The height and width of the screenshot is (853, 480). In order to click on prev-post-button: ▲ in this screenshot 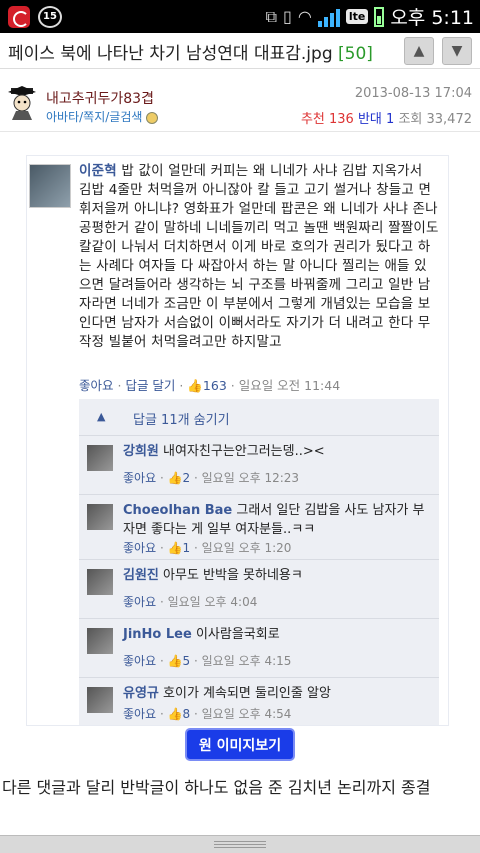, I will do `click(419, 51)`.